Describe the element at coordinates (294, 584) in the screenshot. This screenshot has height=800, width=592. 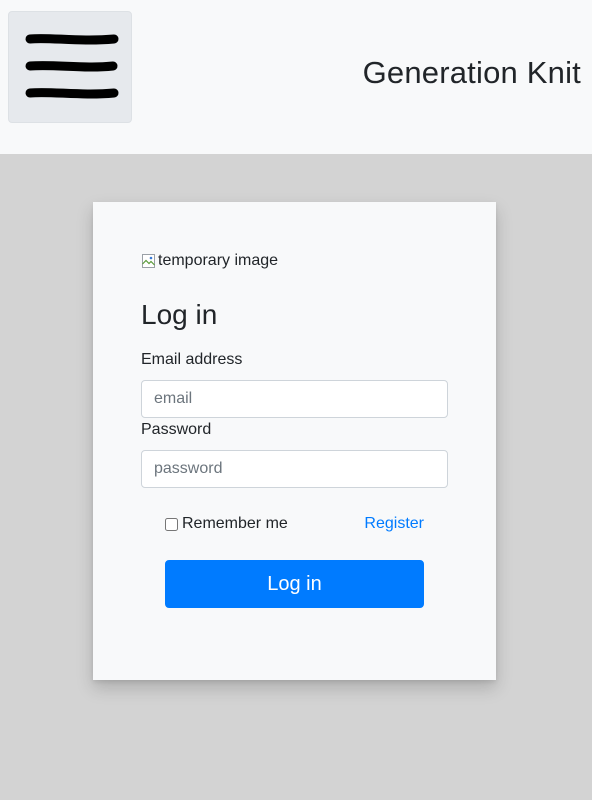
I see `login-button: Log in` at that location.